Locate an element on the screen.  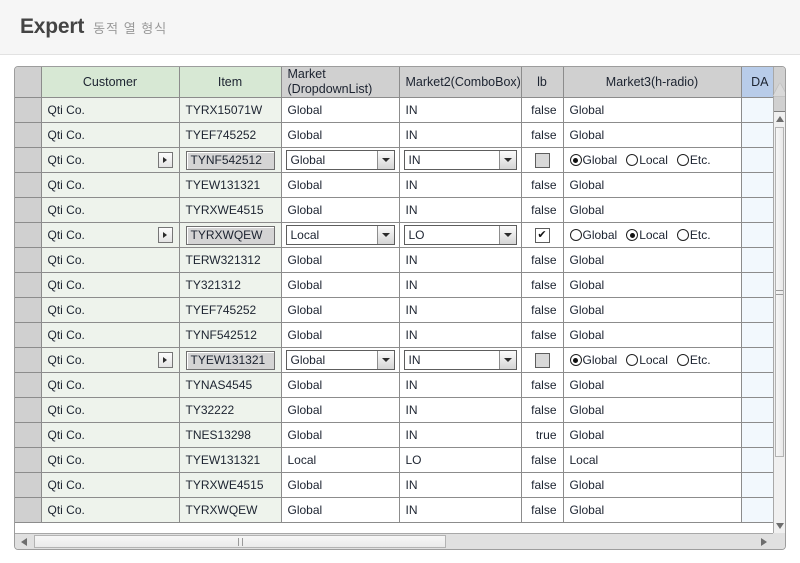
column-header-market3: Market3(h-radio) is located at coordinates (652, 82).